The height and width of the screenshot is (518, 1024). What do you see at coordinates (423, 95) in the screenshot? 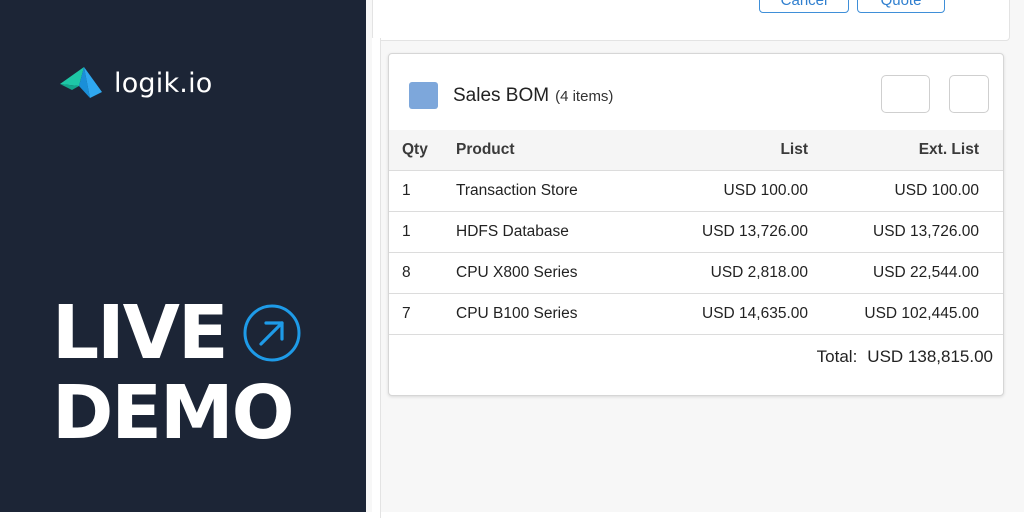
I see `bom-color-swatch` at bounding box center [423, 95].